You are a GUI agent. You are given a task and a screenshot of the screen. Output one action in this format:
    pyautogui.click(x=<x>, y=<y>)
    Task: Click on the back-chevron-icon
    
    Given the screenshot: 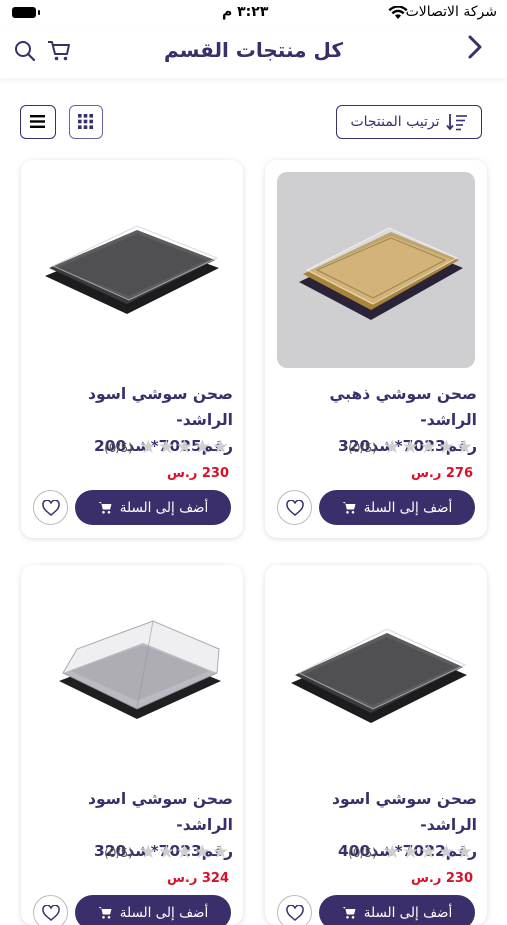 What is the action you would take?
    pyautogui.click(x=475, y=49)
    